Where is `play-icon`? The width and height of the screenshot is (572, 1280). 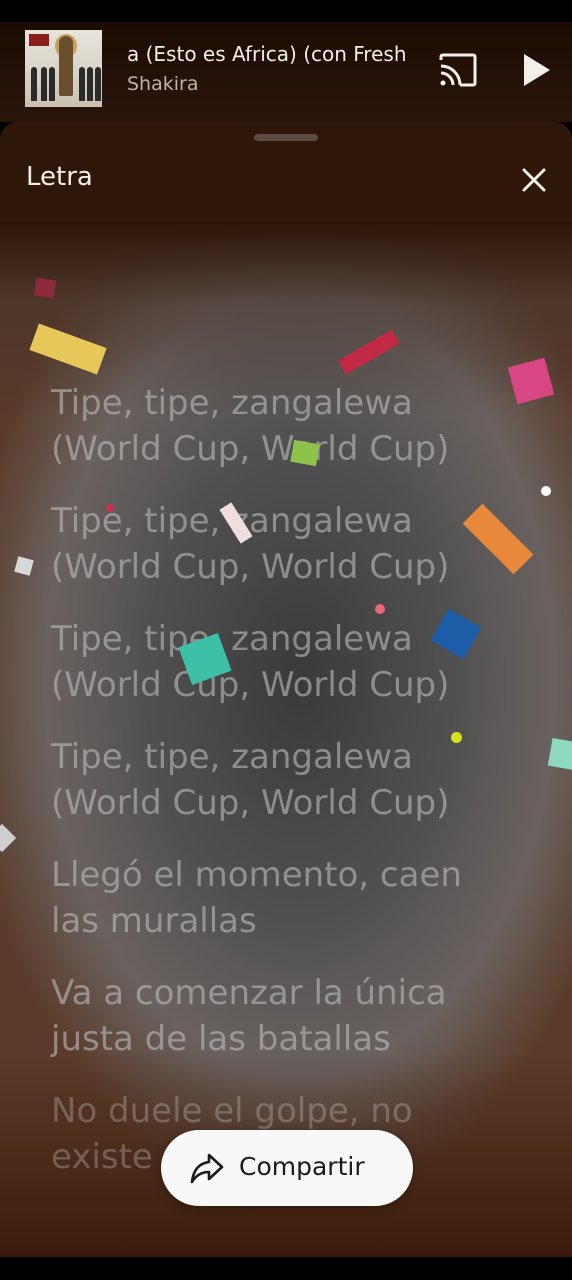
play-icon is located at coordinates (536, 70).